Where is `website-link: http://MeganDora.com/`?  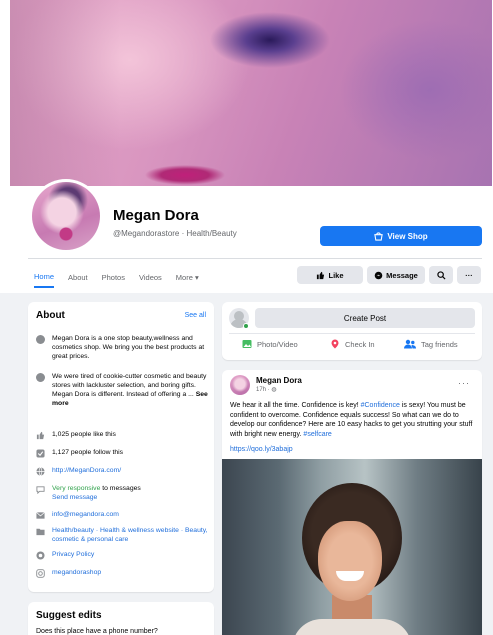
website-link: http://MeganDora.com/ is located at coordinates (86, 471).